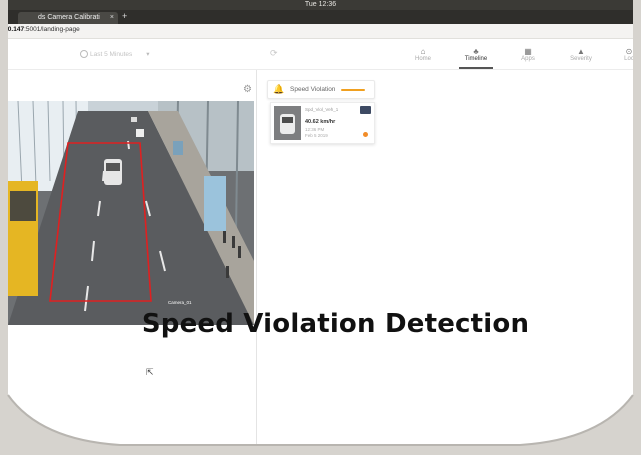 This screenshot has height=455, width=641. I want to click on time-range-select: Last 5 Minutes ▾, so click(115, 54).